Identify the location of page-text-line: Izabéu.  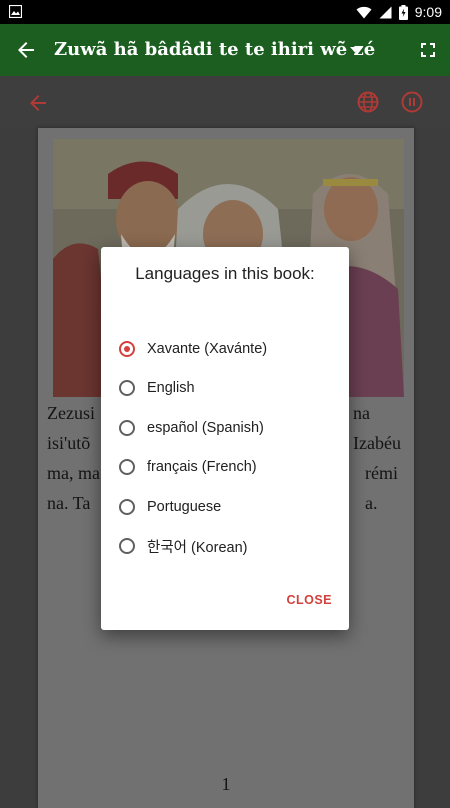
(377, 443).